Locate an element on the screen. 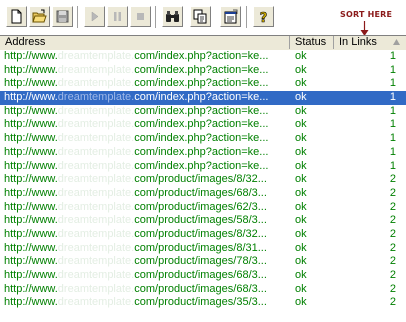 The image size is (406, 322). column-header-in-links: In Links is located at coordinates (370, 42).